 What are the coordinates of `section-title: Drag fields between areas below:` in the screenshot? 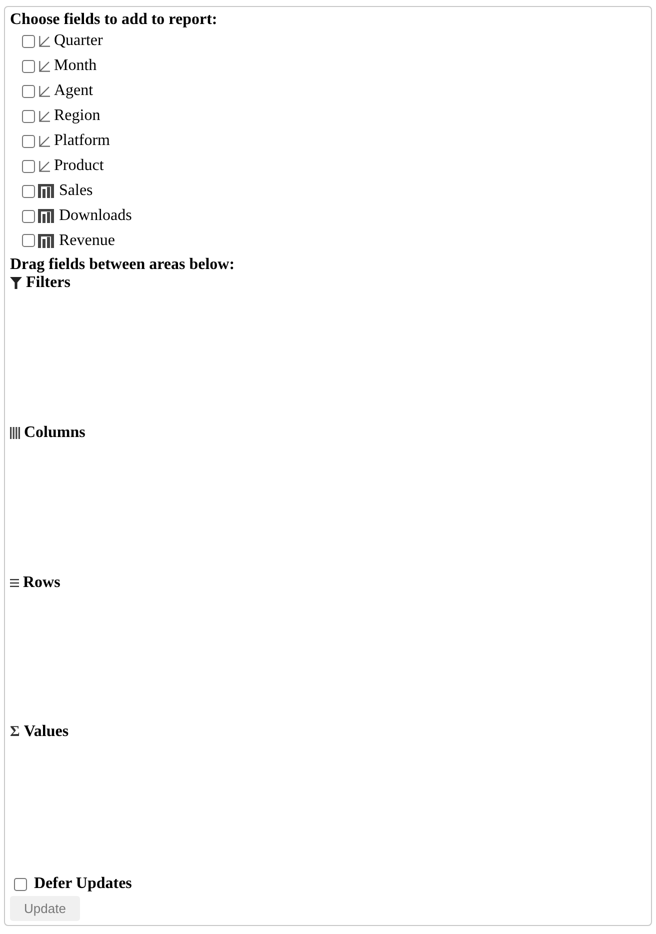 It's located at (123, 265).